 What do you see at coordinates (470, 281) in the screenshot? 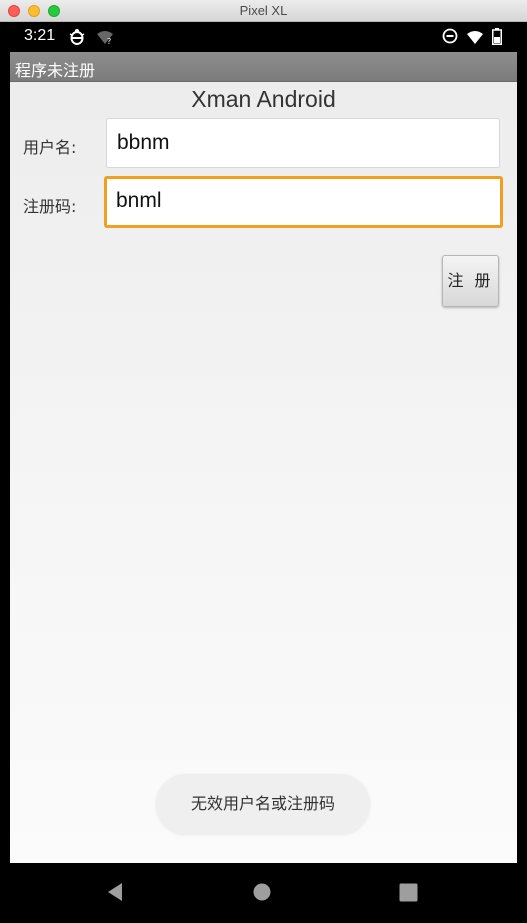
I see `register-button: 注 册` at bounding box center [470, 281].